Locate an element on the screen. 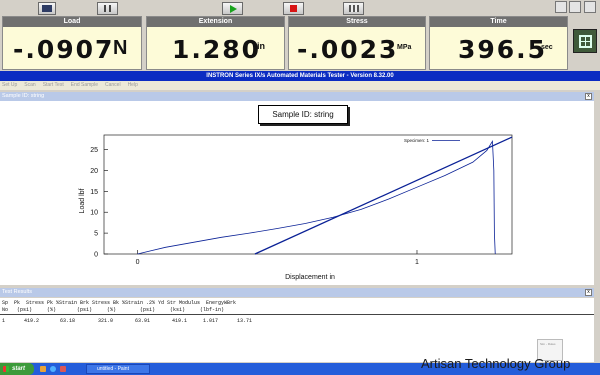  sample-panel-close-icon: x is located at coordinates (588, 96).